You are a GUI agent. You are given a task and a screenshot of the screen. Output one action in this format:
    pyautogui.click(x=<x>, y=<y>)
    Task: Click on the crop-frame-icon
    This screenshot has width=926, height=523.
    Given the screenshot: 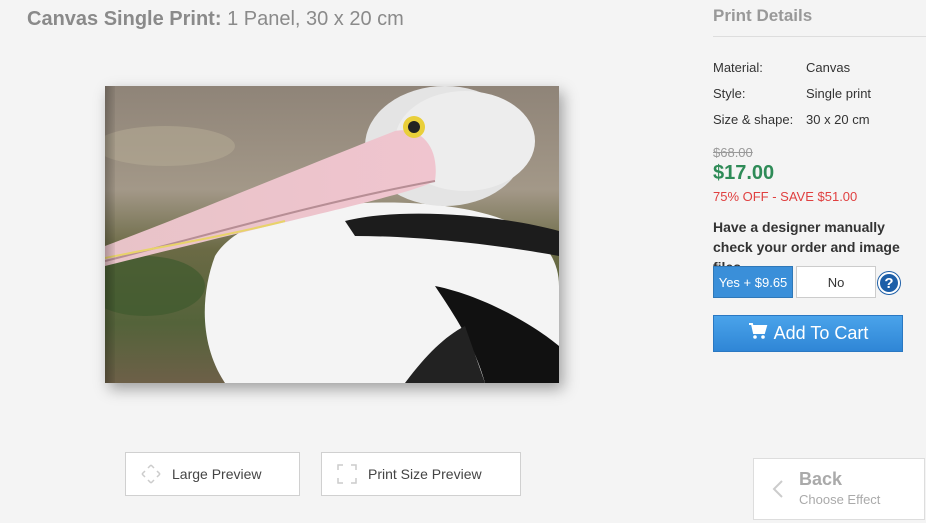 What is the action you would take?
    pyautogui.click(x=347, y=474)
    